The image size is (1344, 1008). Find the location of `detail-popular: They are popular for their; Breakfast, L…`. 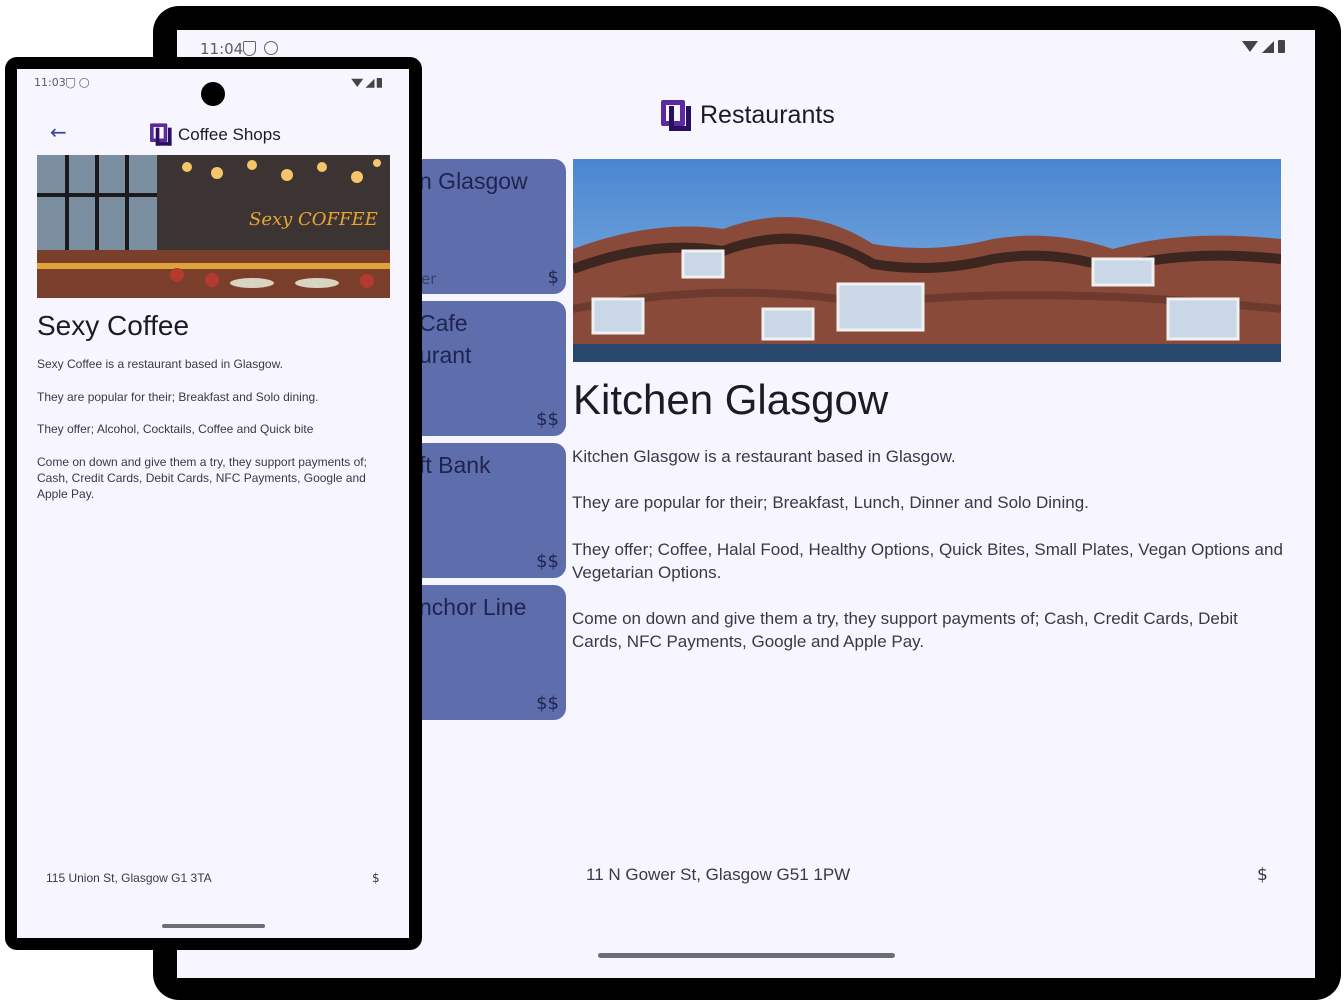

detail-popular: They are popular for their; Breakfast, L… is located at coordinates (830, 502).